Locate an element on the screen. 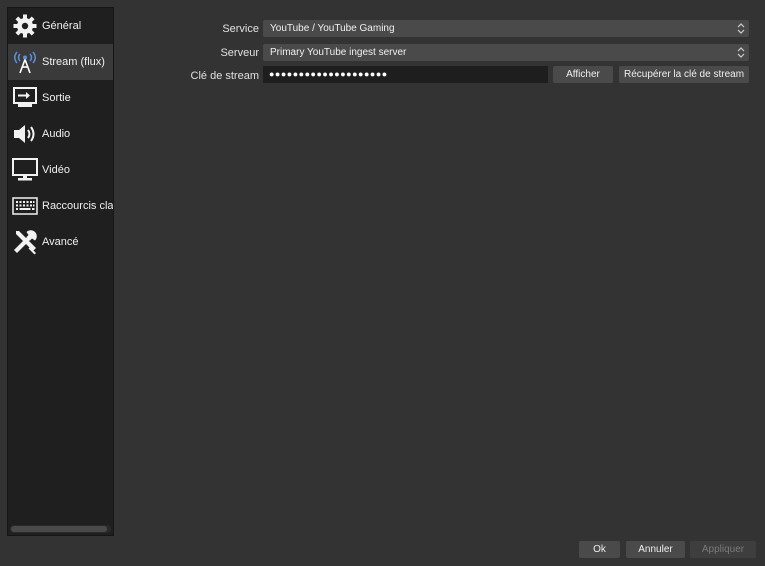 The width and height of the screenshot is (765, 566). show-key-button: Afficher is located at coordinates (583, 74).